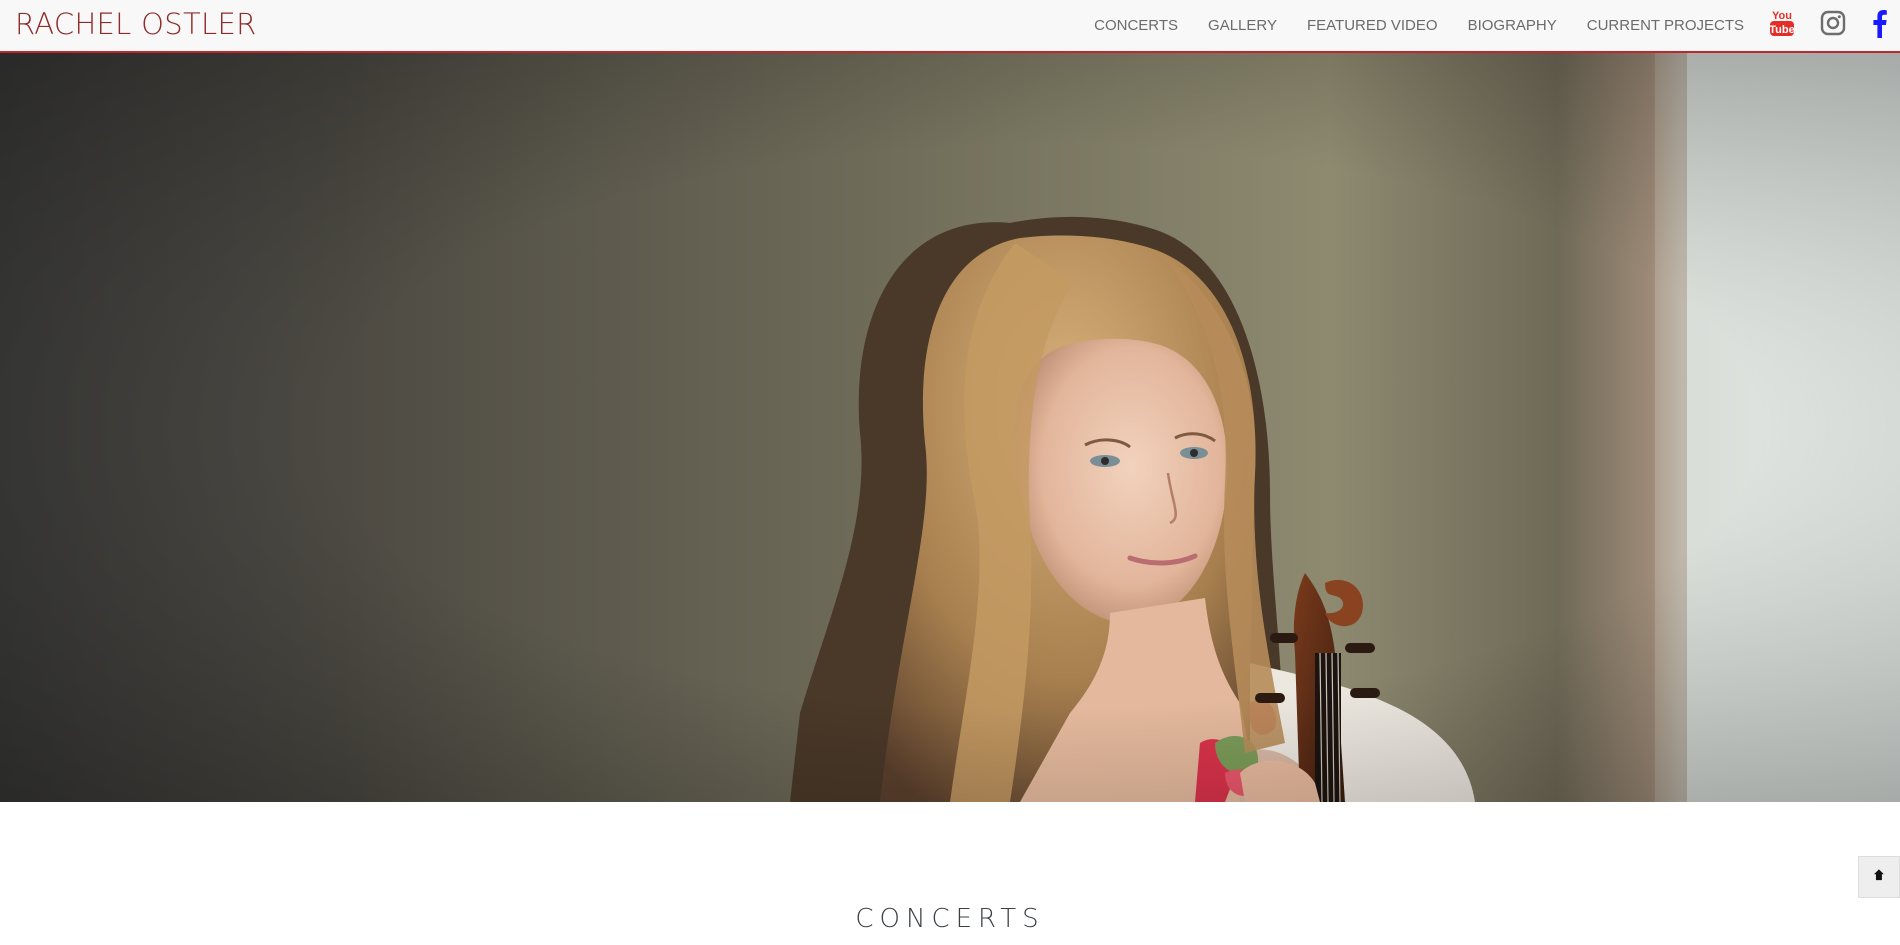 This screenshot has width=1900, height=945. I want to click on svg-text: You, so click(1782, 16).